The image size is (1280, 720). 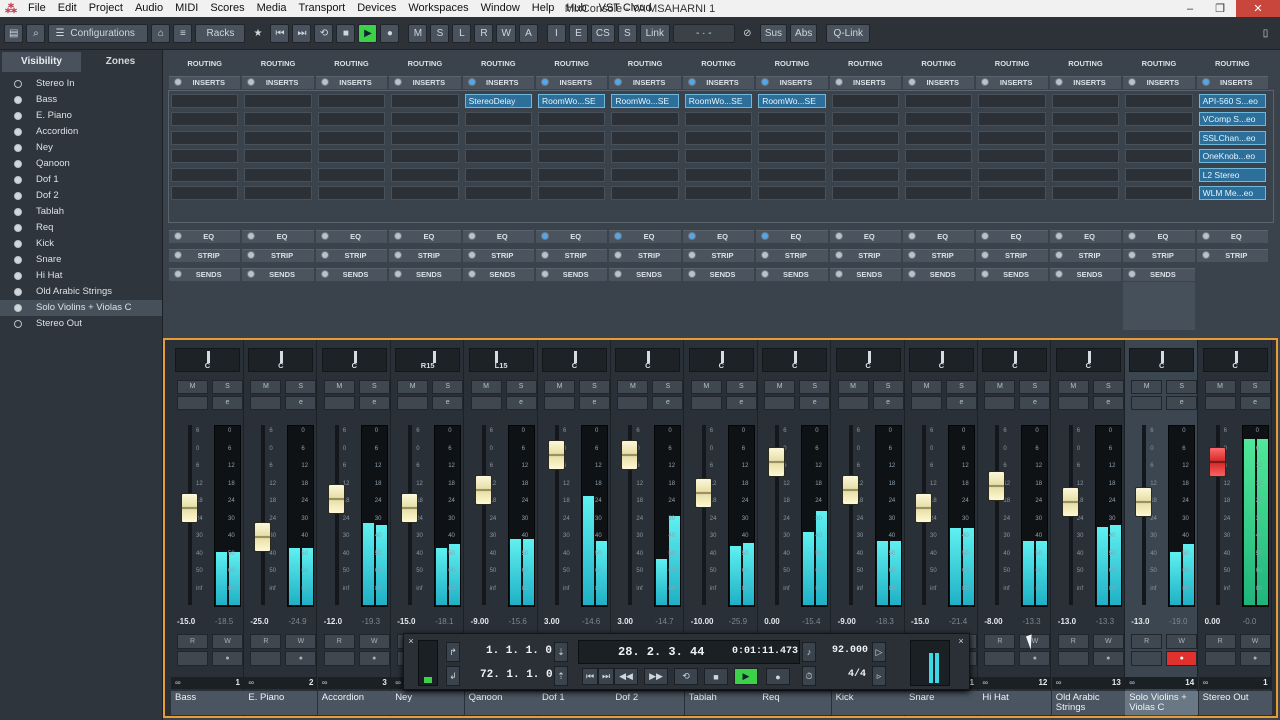 What do you see at coordinates (411, 641) in the screenshot?
I see `close-transport-icon: ×` at bounding box center [411, 641].